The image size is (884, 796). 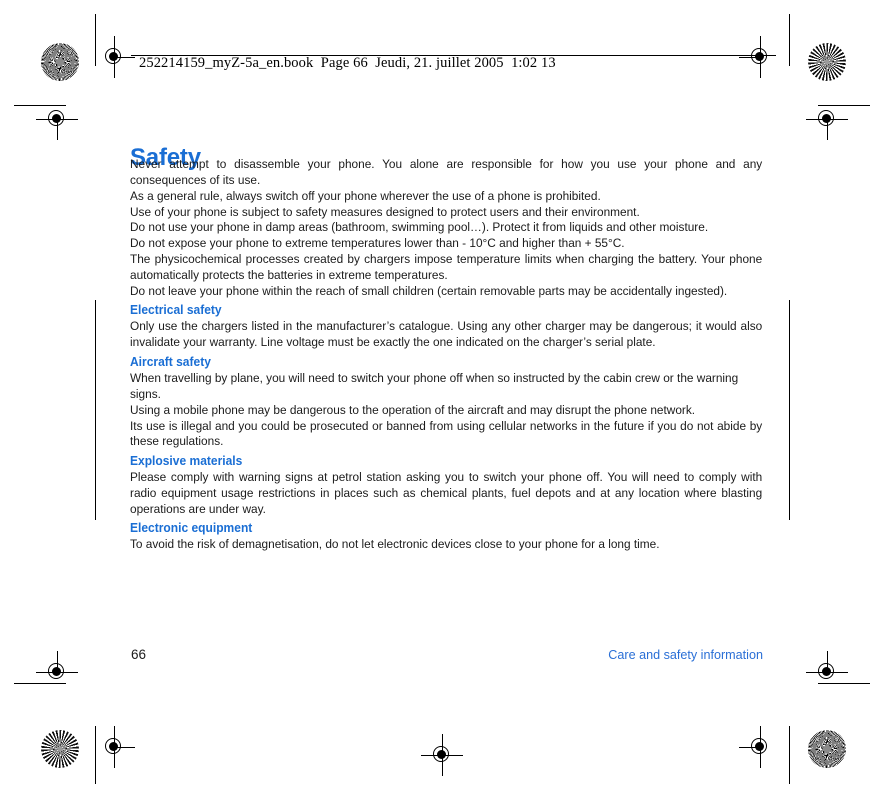 What do you see at coordinates (442, 755) in the screenshot?
I see `registration-target-bottom-center` at bounding box center [442, 755].